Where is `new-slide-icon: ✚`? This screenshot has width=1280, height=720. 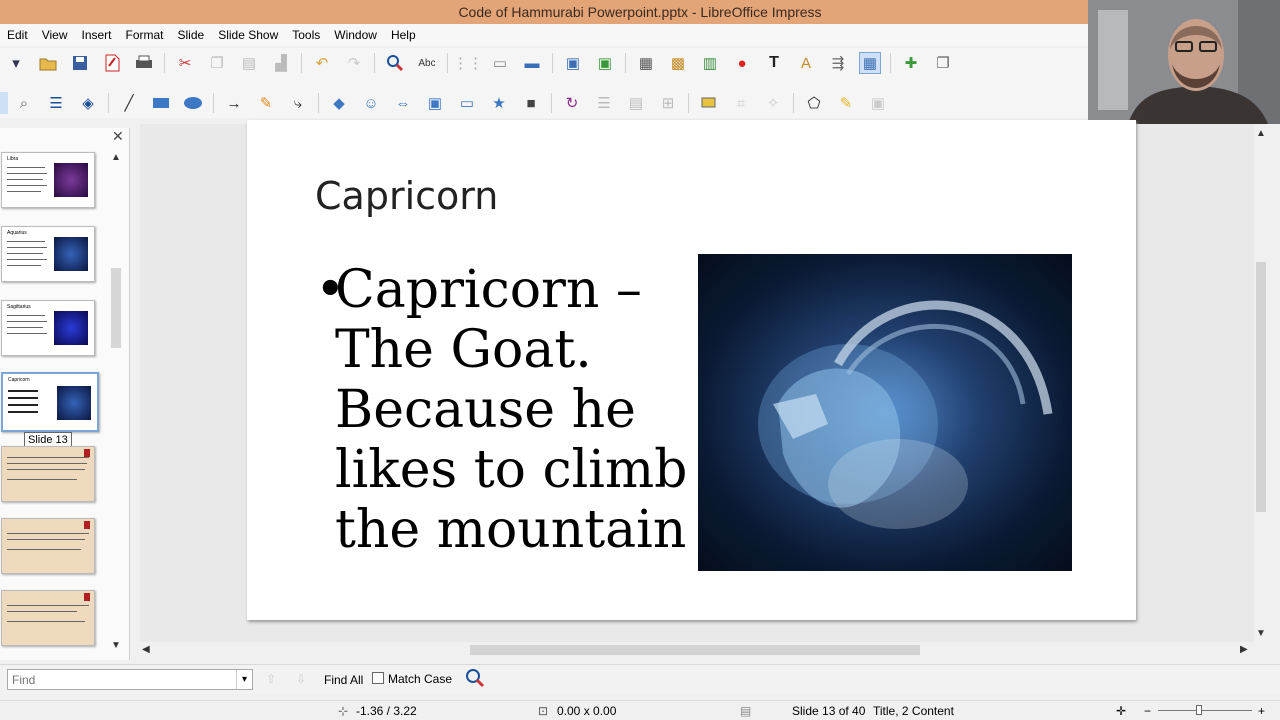 new-slide-icon: ✚ is located at coordinates (911, 63).